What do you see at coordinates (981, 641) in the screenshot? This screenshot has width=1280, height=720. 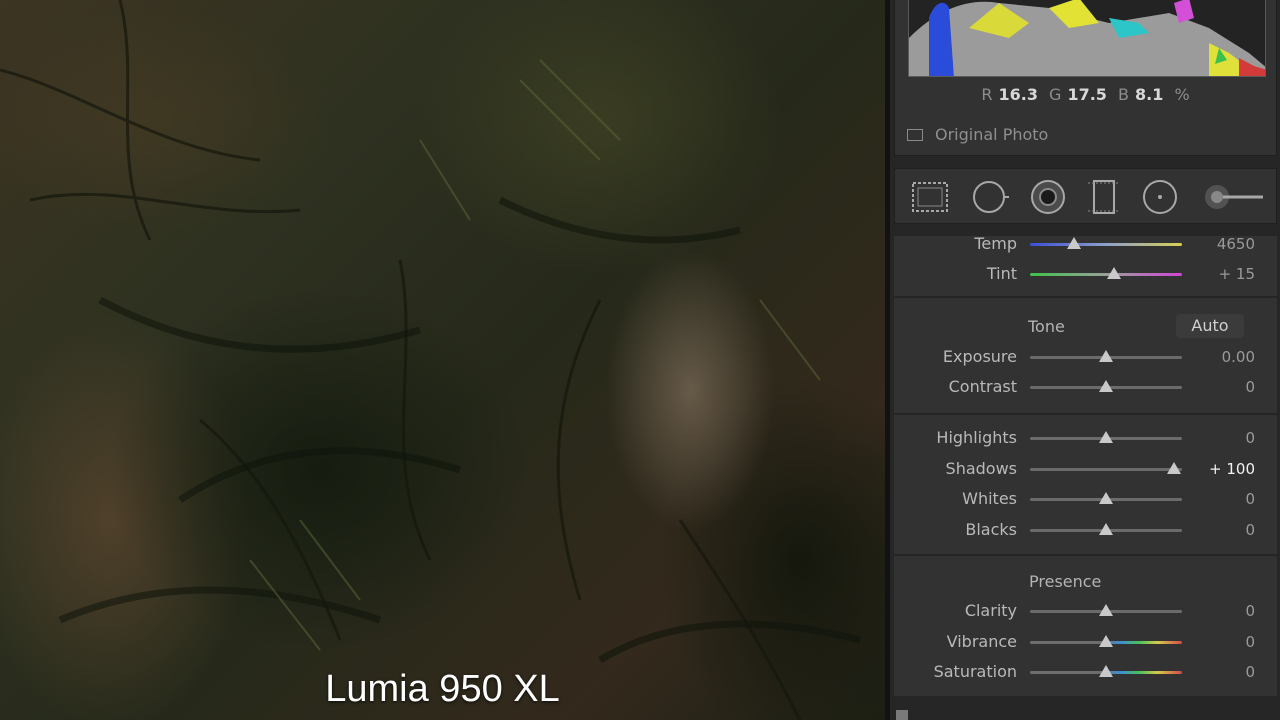 I see `vibrance-label: Vibrance` at bounding box center [981, 641].